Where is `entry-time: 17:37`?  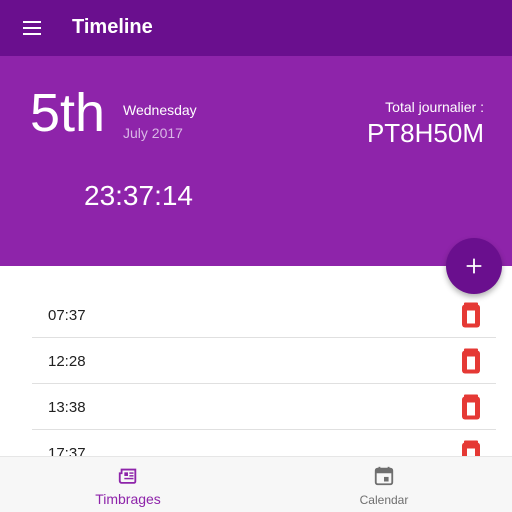
entry-time: 17:37 is located at coordinates (67, 450).